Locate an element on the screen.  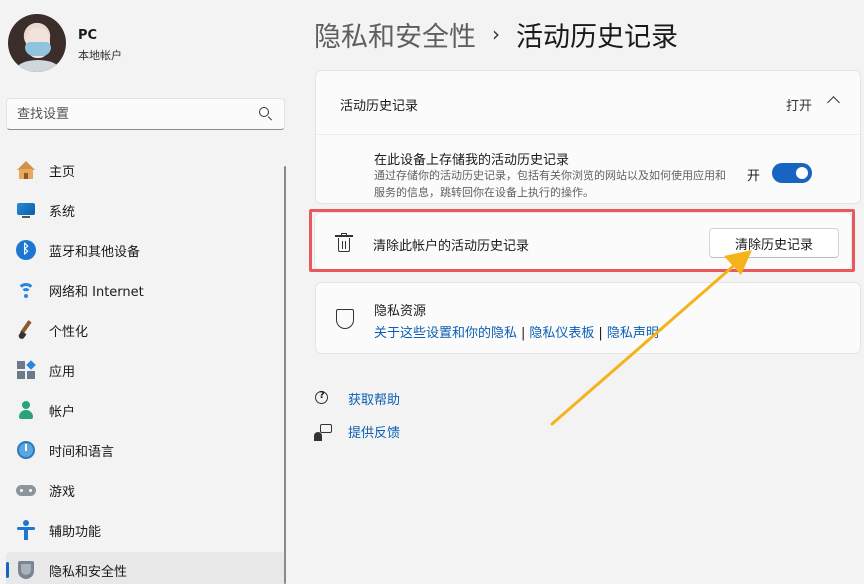
chevron-up-icon is located at coordinates (833, 102).